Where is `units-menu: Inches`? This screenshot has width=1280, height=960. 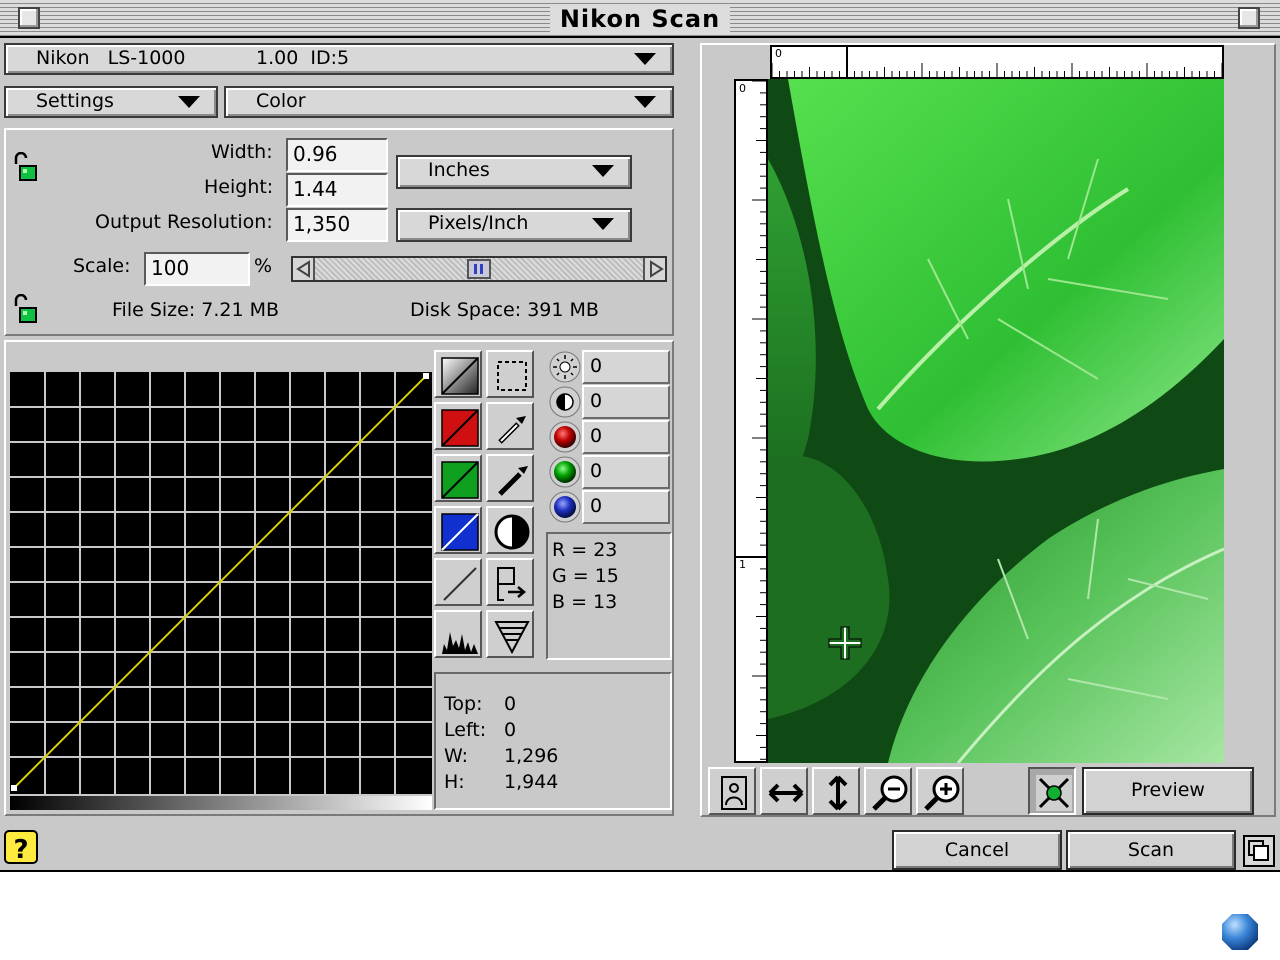 units-menu: Inches is located at coordinates (514, 172).